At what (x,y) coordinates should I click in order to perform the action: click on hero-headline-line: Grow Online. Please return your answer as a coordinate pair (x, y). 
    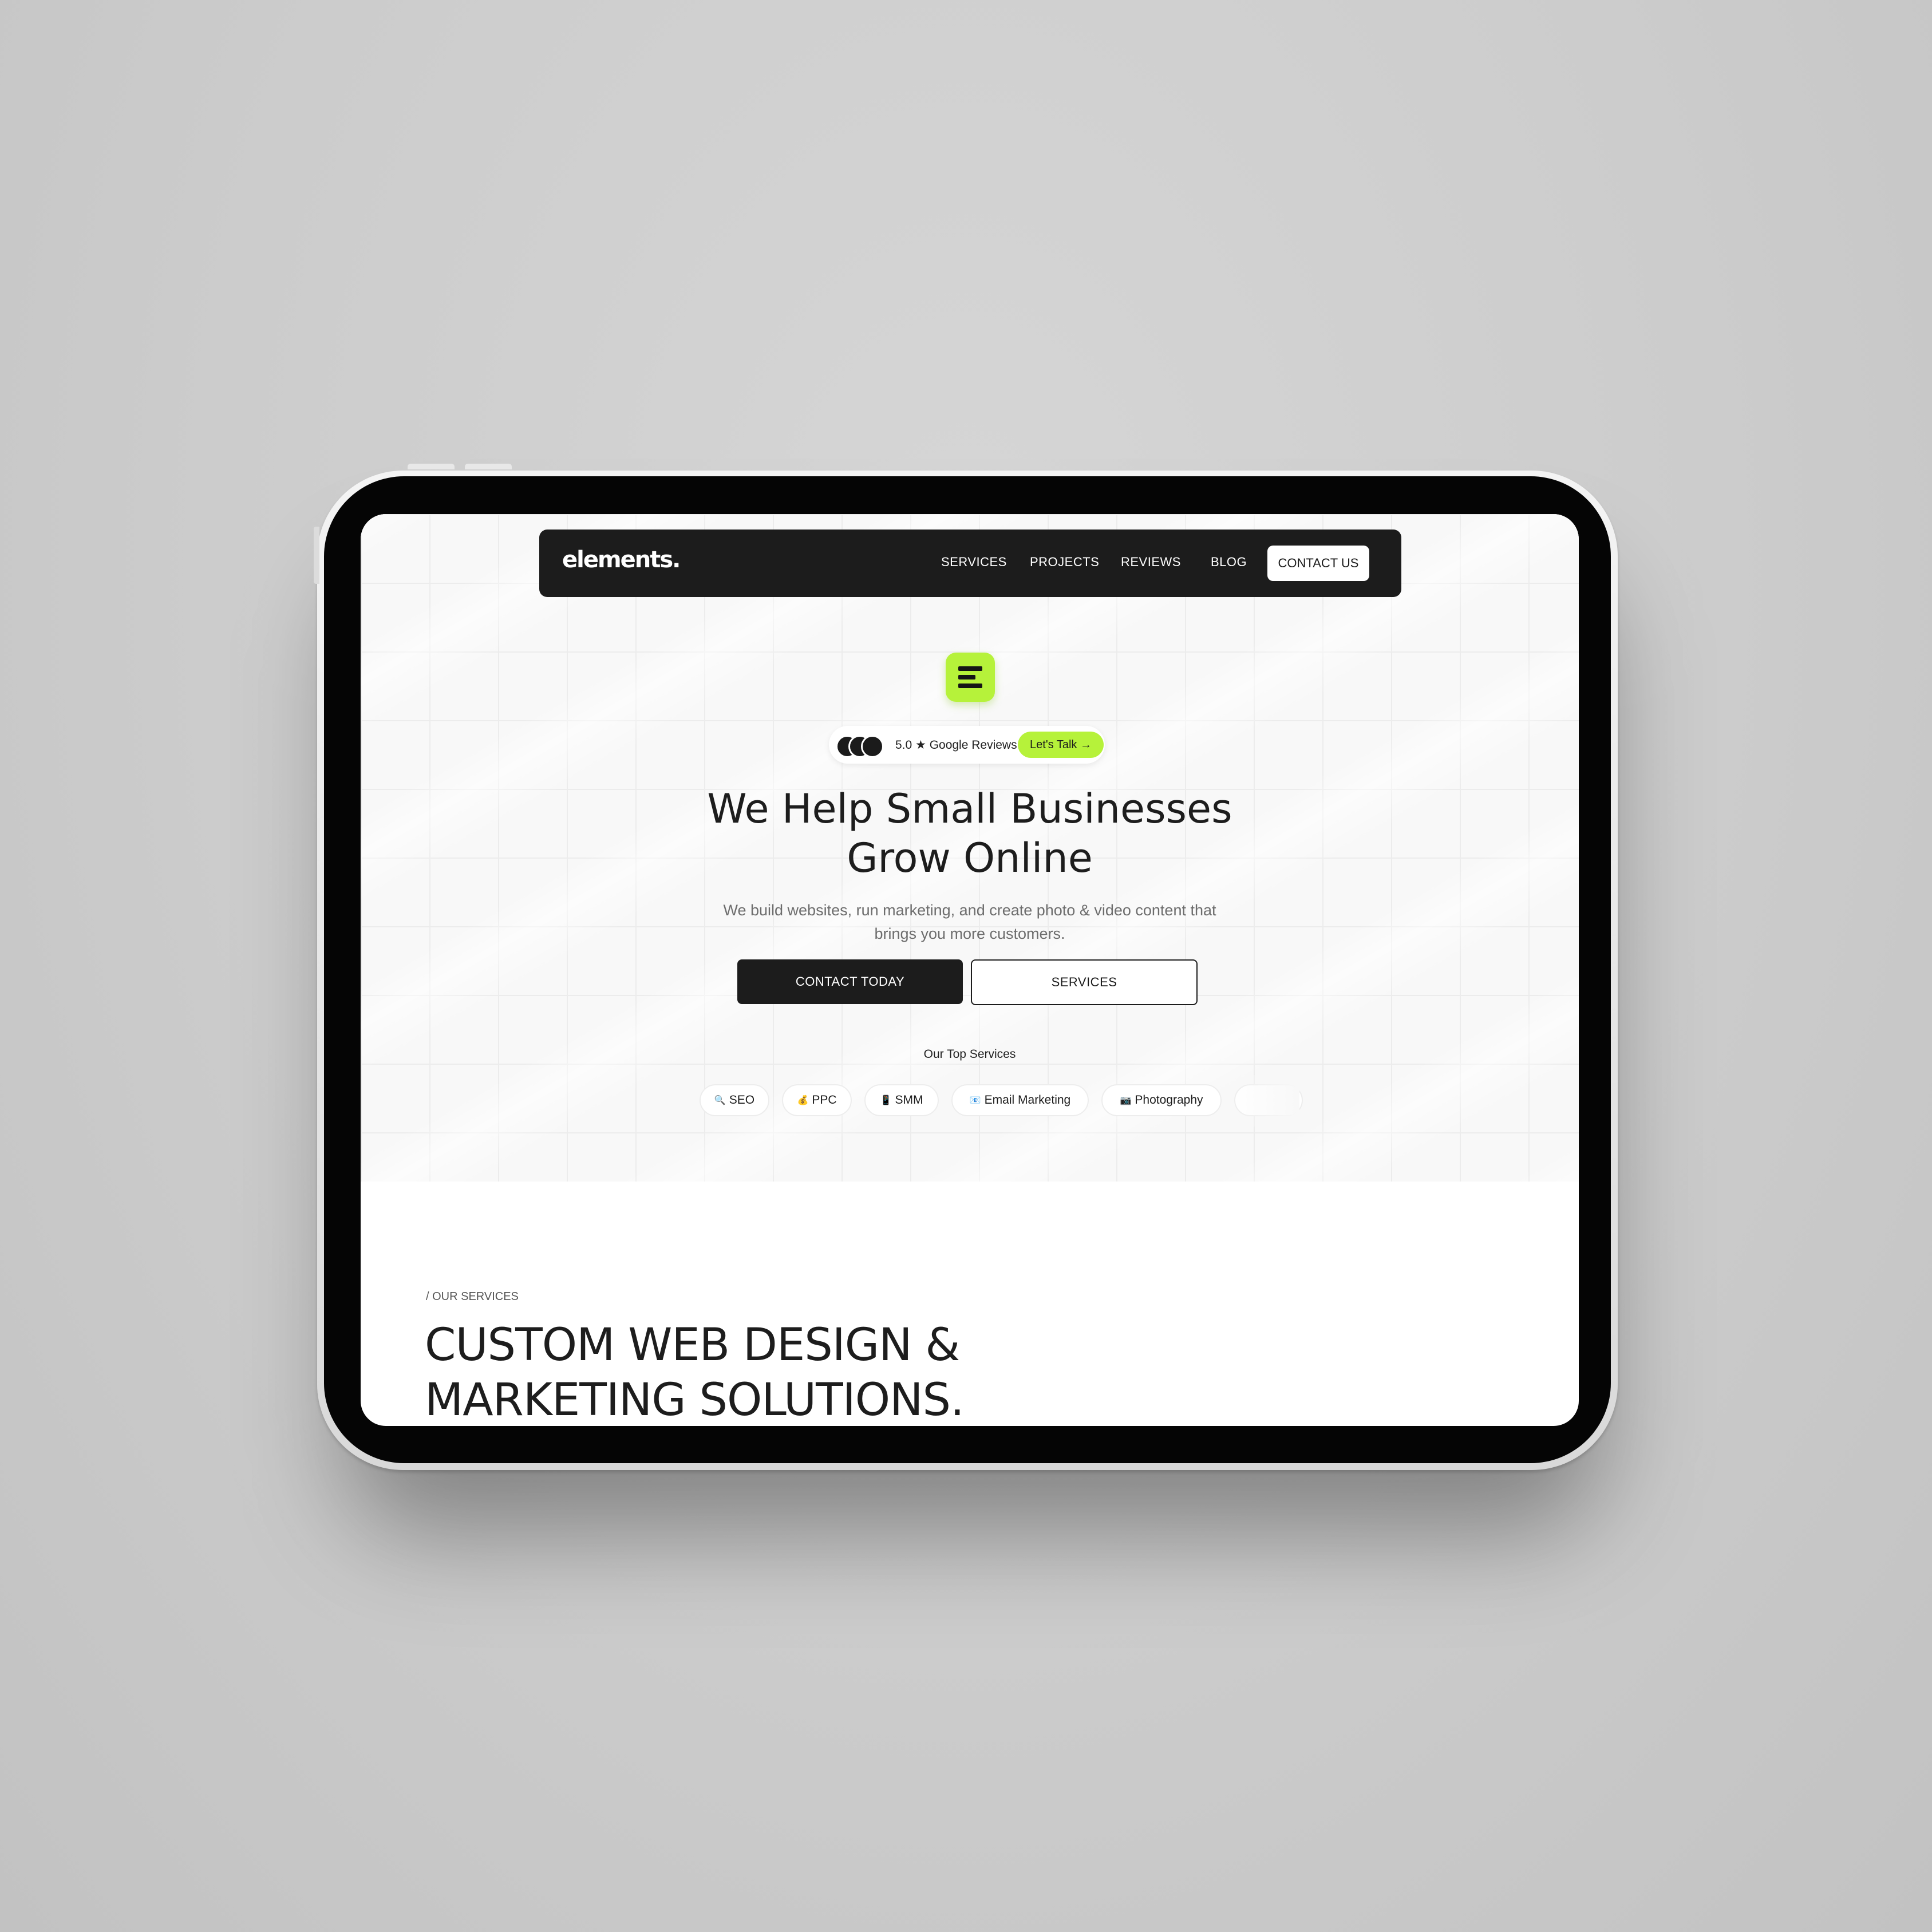
    Looking at the image, I should click on (970, 858).